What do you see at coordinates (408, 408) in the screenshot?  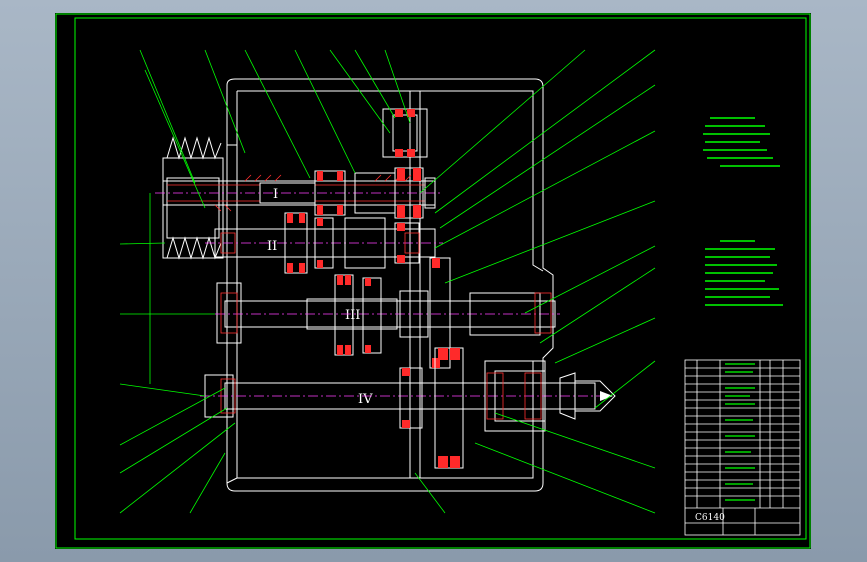 I see `shaft-4: IV` at bounding box center [408, 408].